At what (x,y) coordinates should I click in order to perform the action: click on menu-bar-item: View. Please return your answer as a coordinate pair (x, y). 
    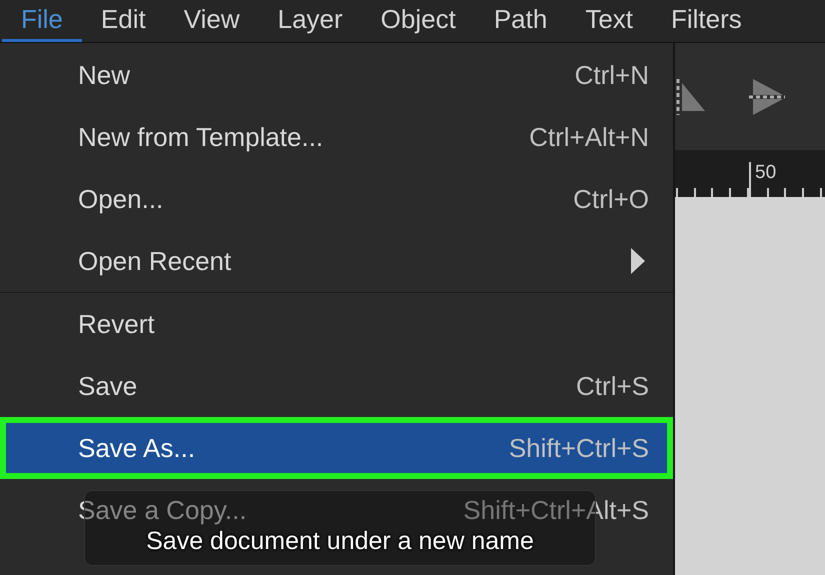
    Looking at the image, I should click on (211, 21).